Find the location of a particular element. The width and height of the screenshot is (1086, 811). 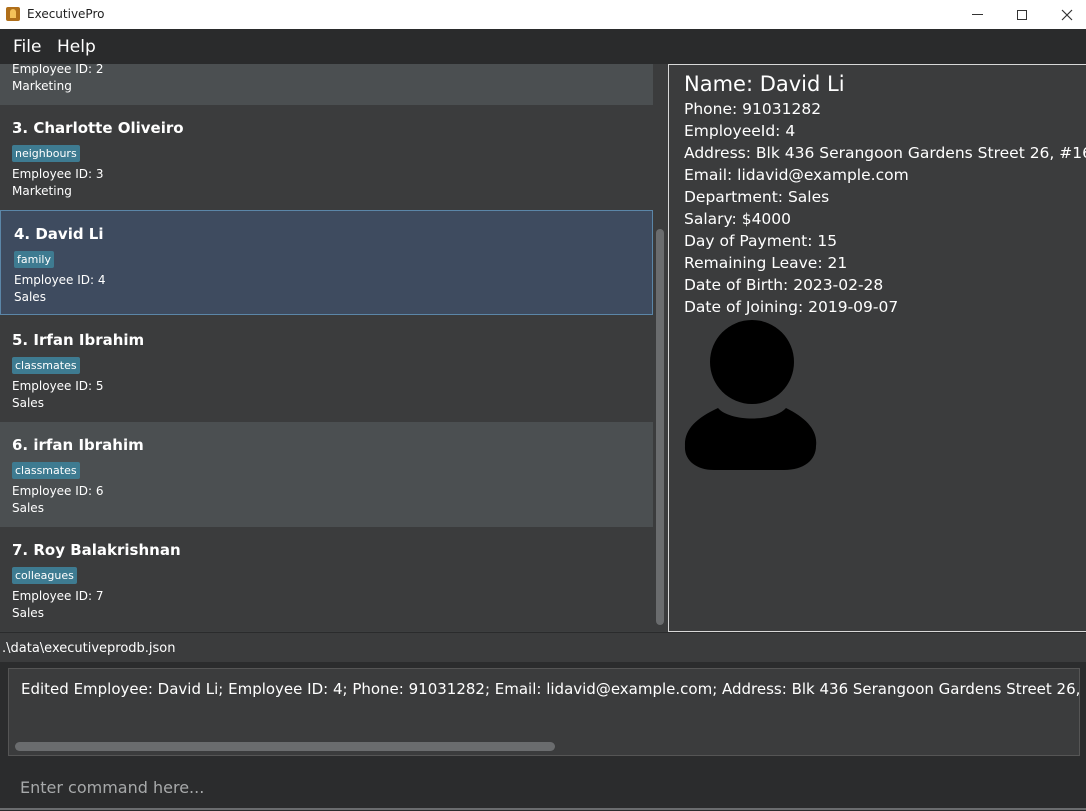

employee-tag: colleagues is located at coordinates (44, 575).